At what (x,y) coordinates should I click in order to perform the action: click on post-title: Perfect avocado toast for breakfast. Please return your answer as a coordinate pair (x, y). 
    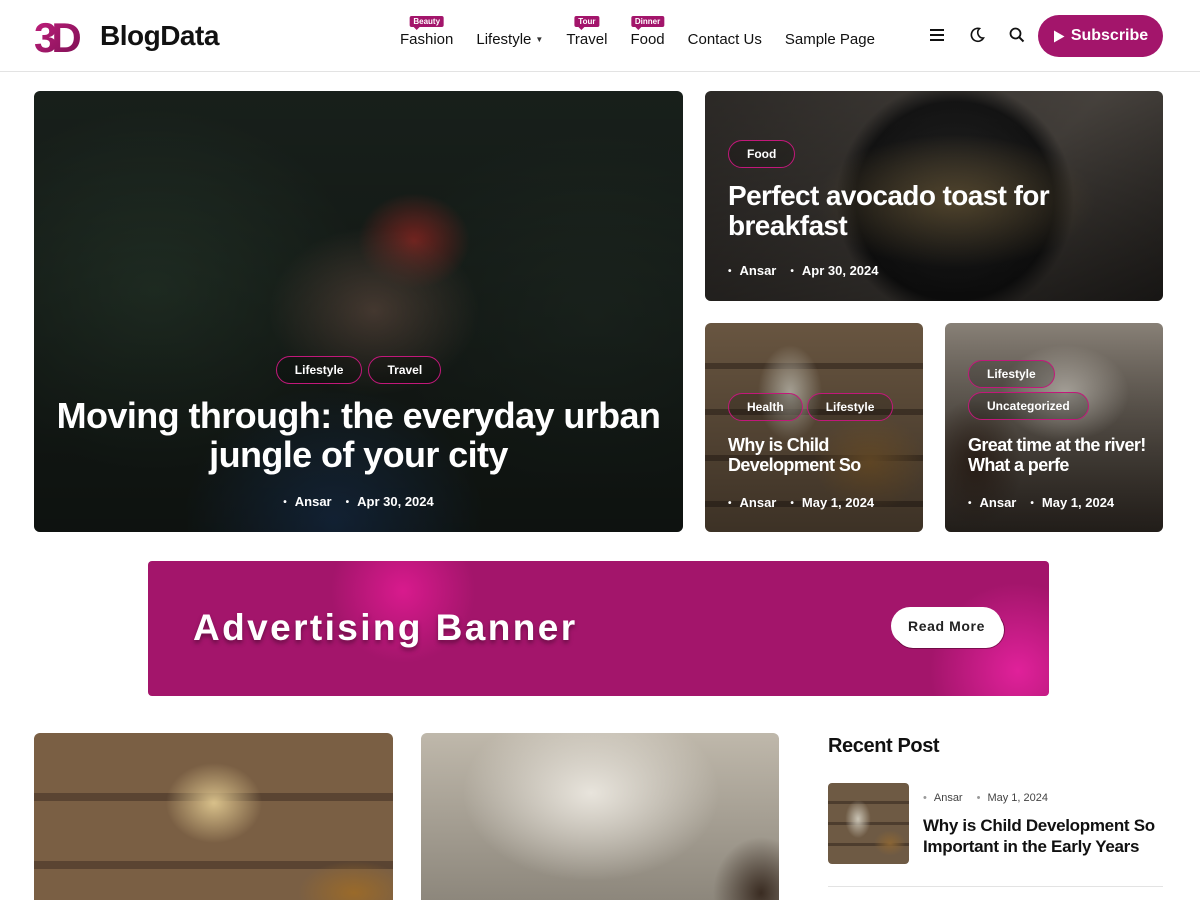
    Looking at the image, I should click on (933, 211).